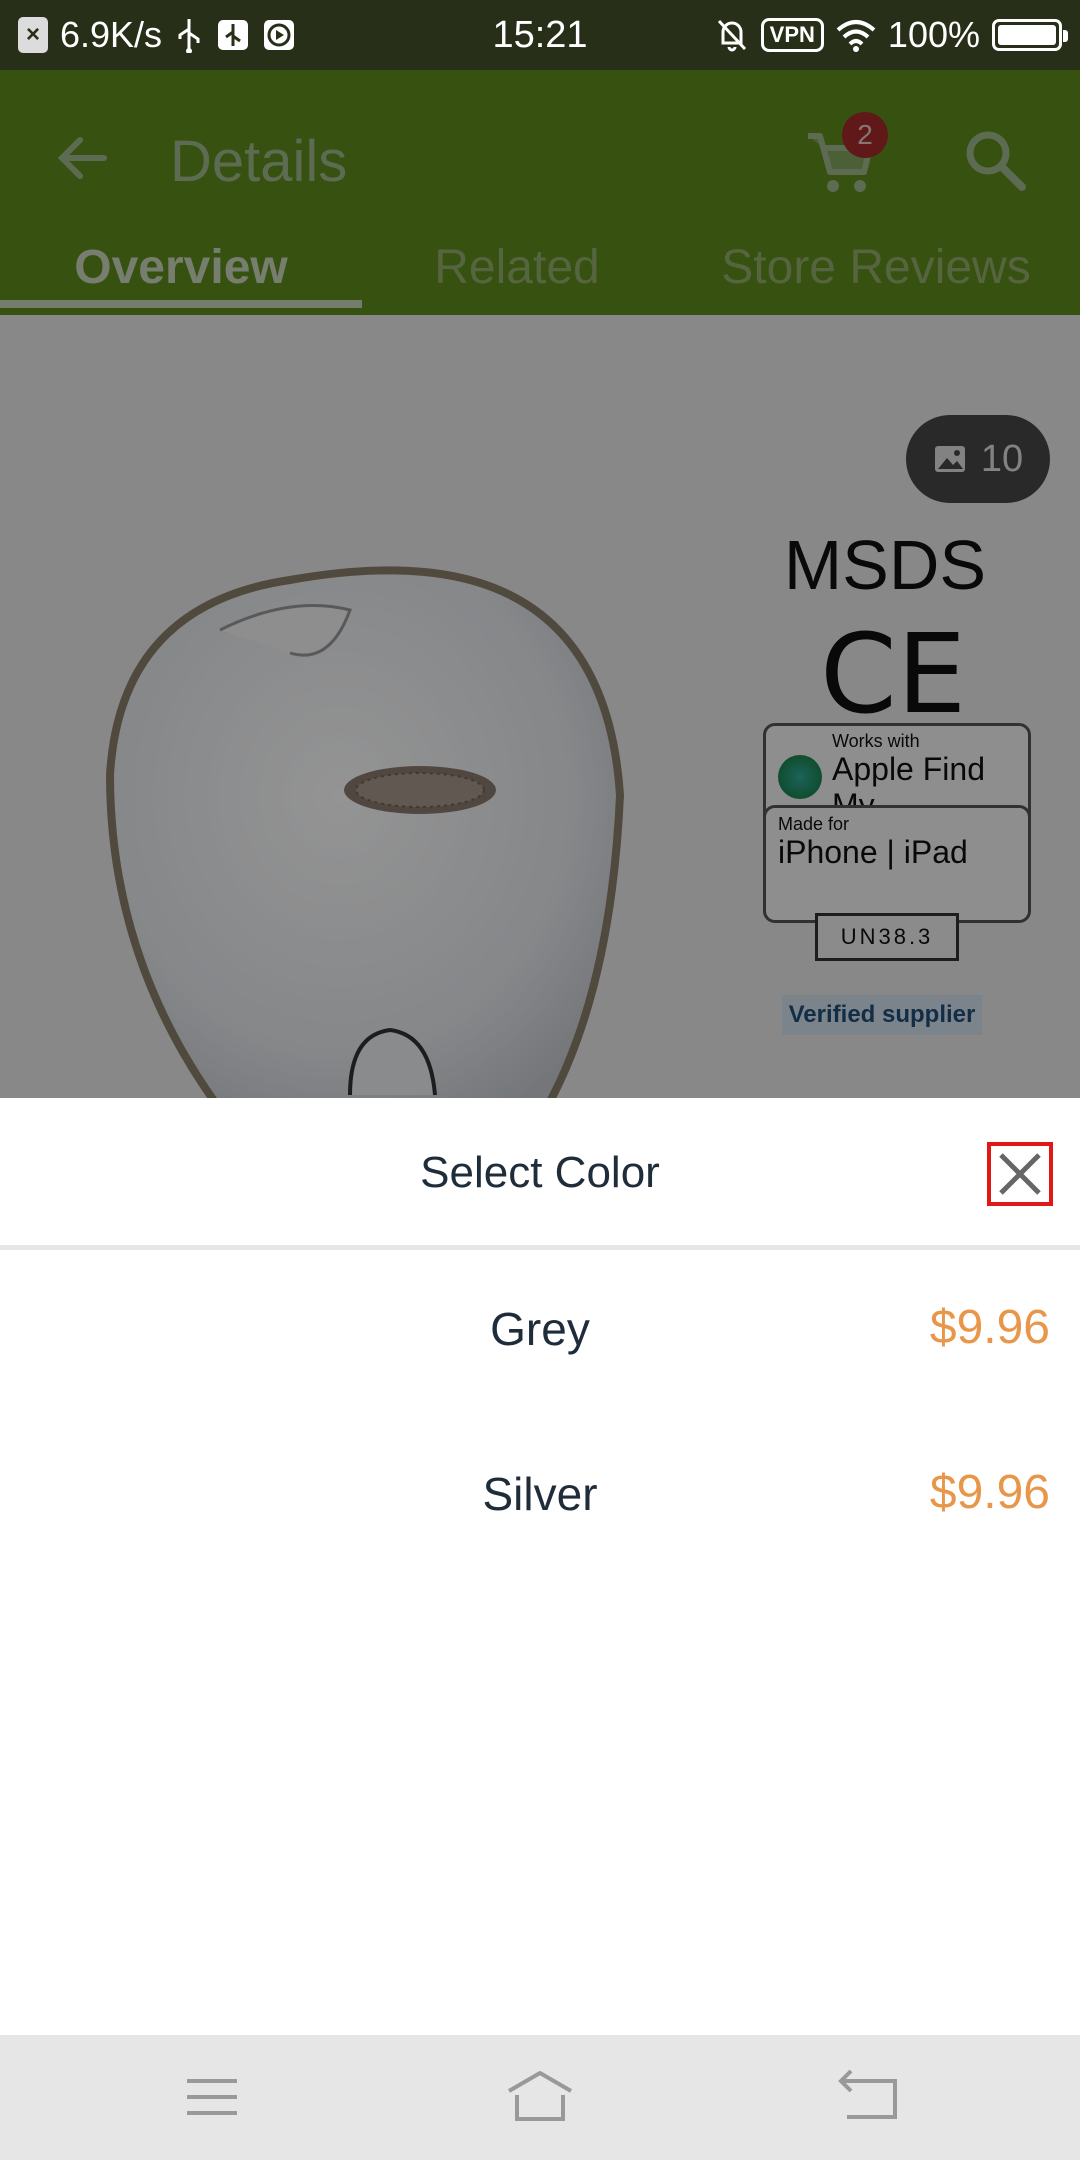 Image resolution: width=1080 pixels, height=2160 pixels. Describe the element at coordinates (933, 34) in the screenshot. I see `battery-percent: 100%` at that location.